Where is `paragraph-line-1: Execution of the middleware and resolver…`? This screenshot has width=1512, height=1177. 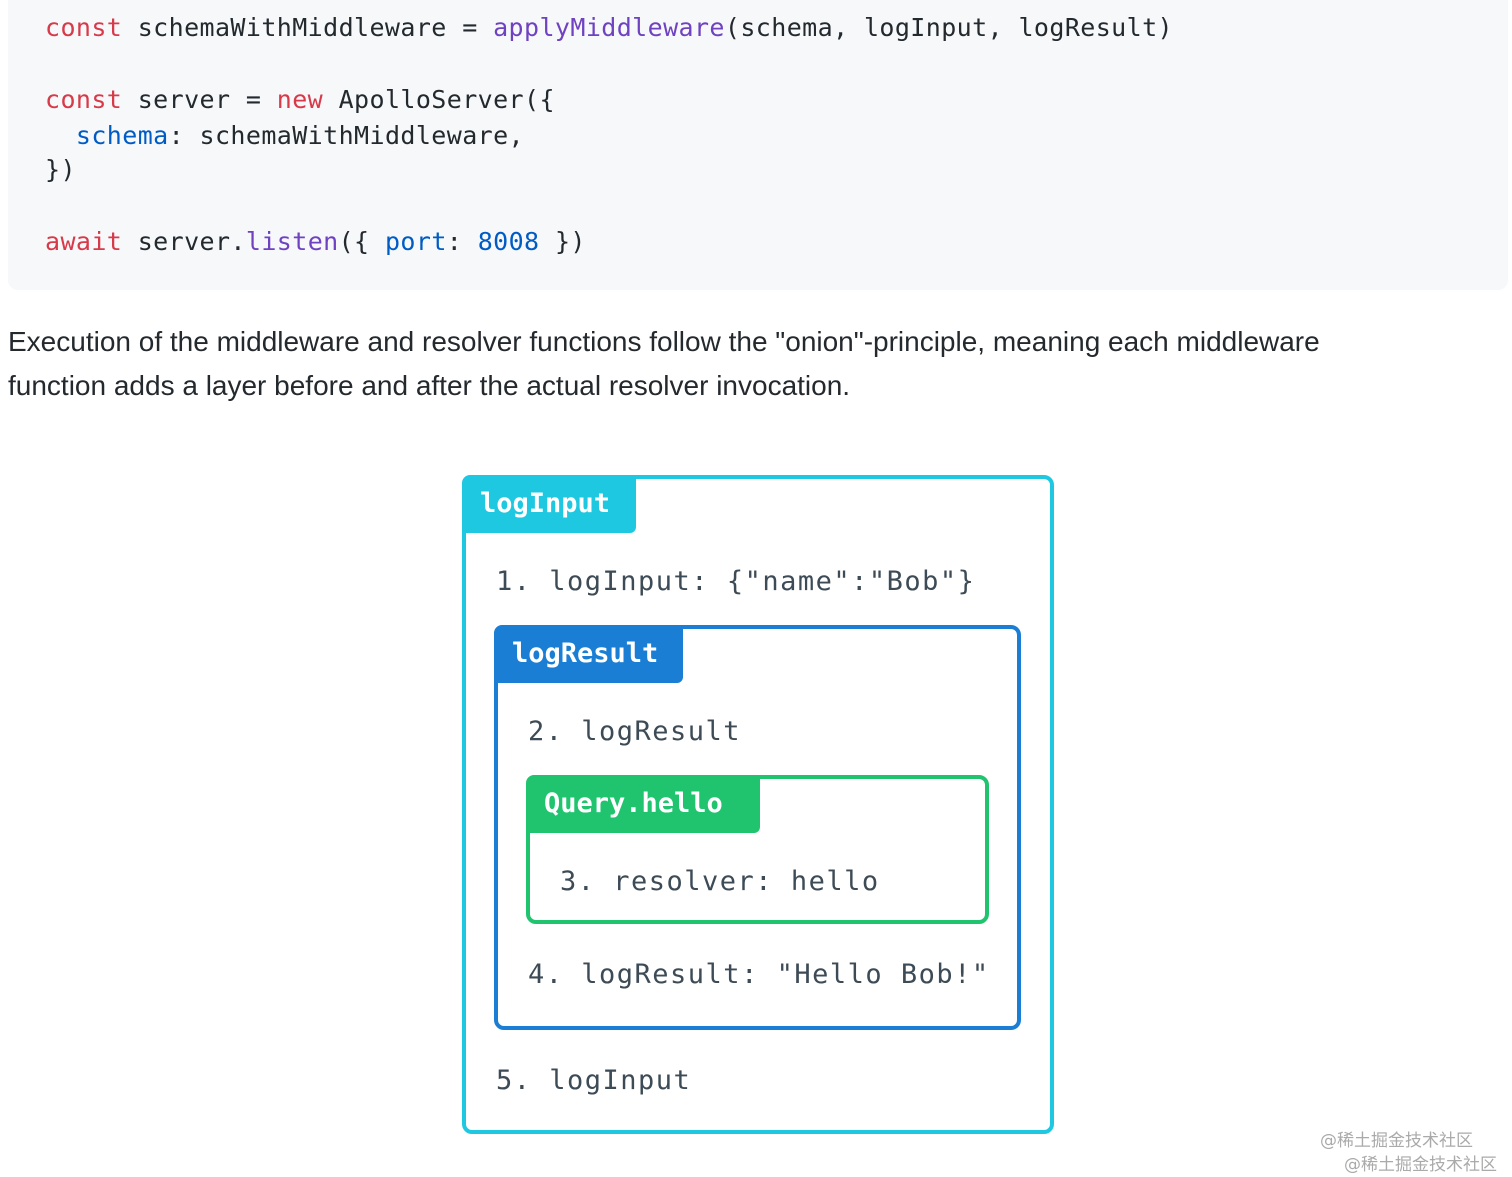 paragraph-line-1: Execution of the middleware and resolver… is located at coordinates (664, 341).